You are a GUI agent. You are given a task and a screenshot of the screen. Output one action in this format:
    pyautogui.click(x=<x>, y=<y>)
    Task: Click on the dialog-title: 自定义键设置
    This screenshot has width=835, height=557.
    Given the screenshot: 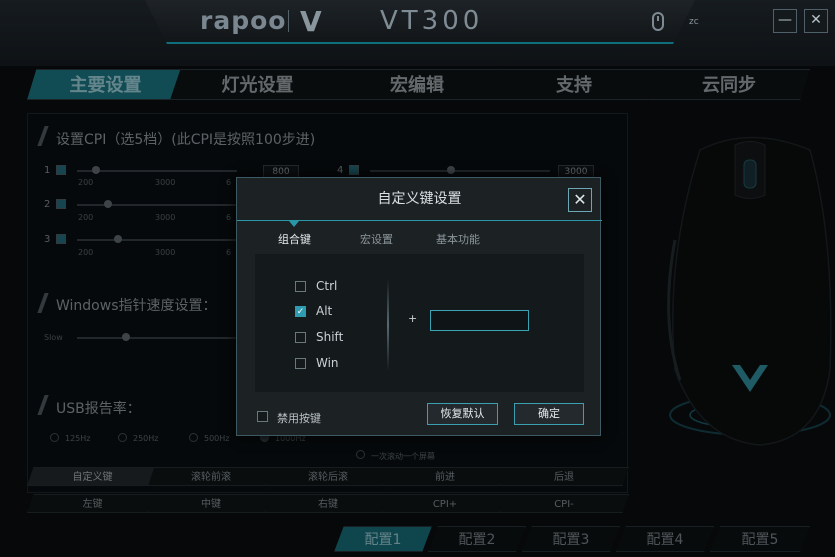 What is the action you would take?
    pyautogui.click(x=419, y=199)
    